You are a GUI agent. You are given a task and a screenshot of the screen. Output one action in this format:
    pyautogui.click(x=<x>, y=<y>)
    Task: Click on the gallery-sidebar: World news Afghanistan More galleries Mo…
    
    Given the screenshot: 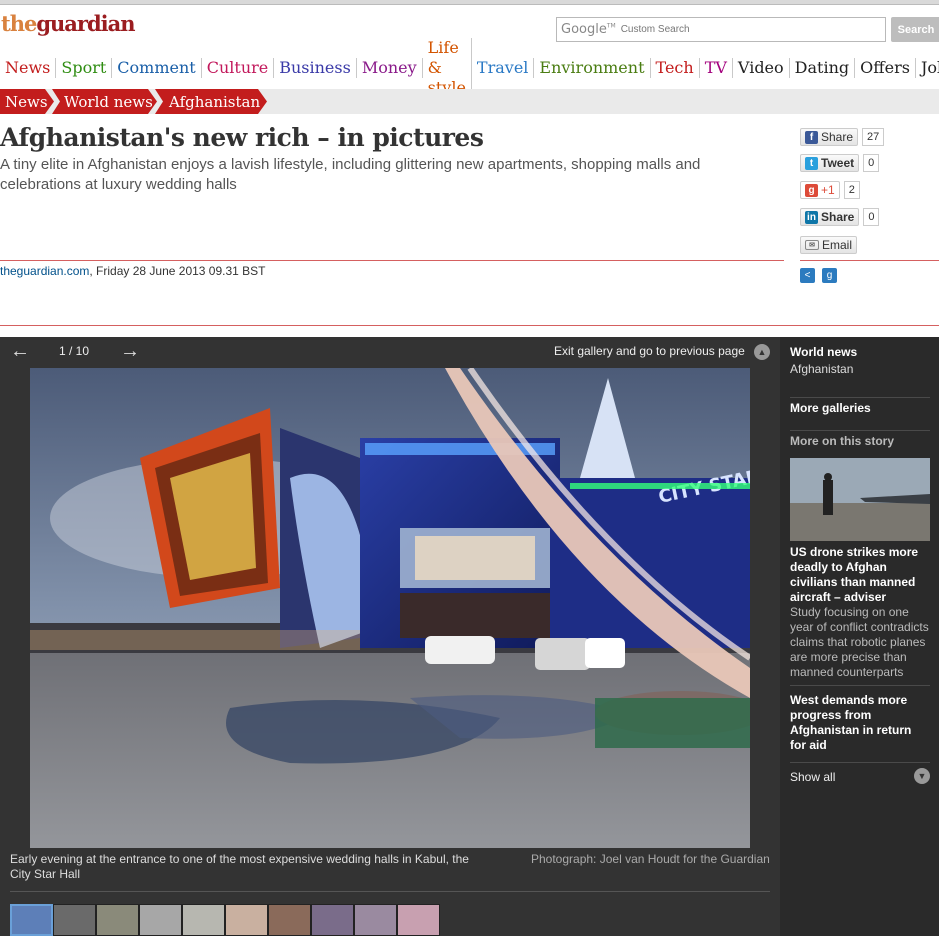 What is the action you would take?
    pyautogui.click(x=859, y=636)
    